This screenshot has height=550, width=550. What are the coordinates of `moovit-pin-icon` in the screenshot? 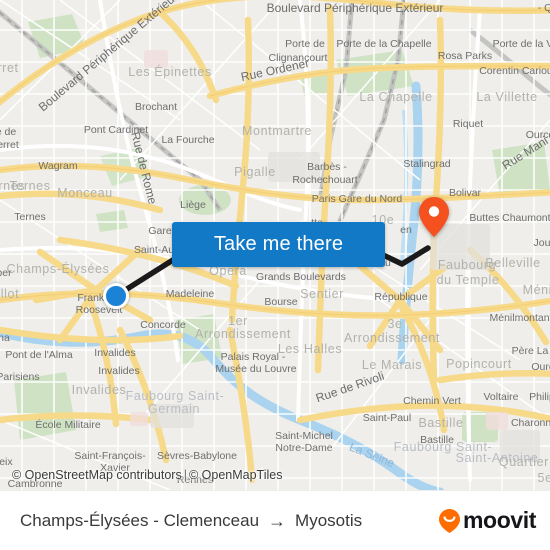 It's located at (449, 520).